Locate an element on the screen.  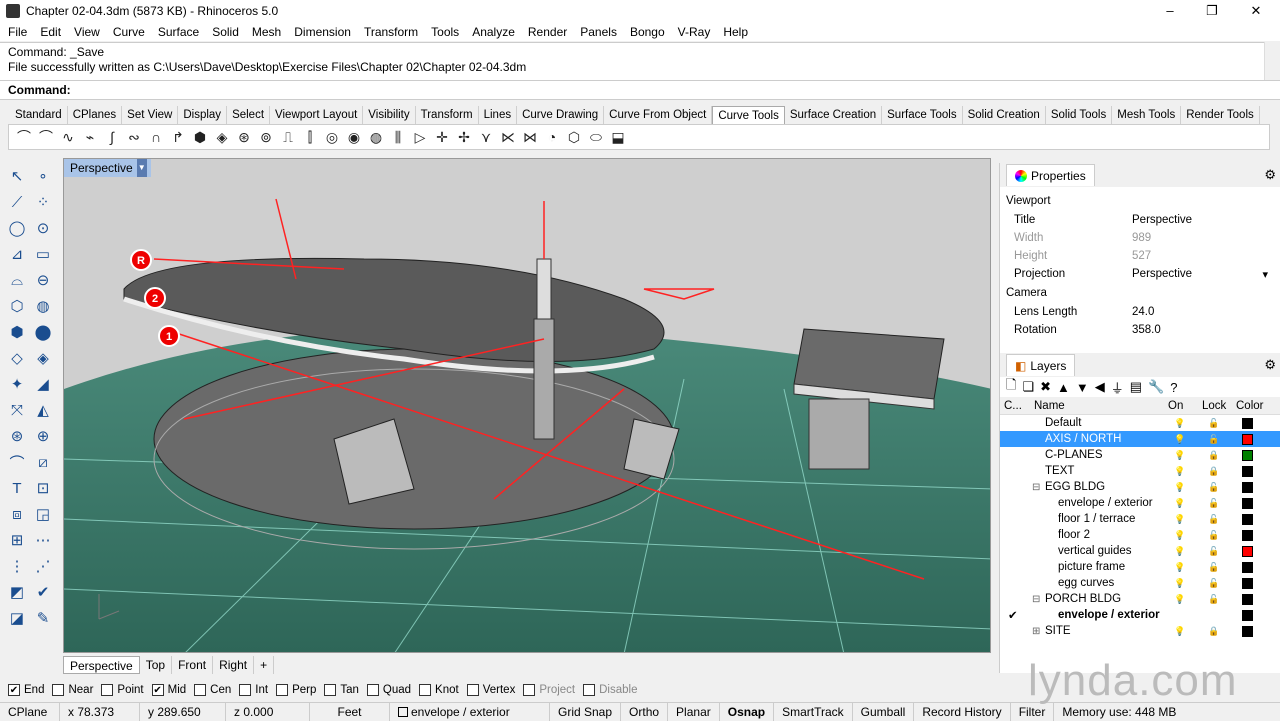
select-icon: ↖ is located at coordinates (17, 176).